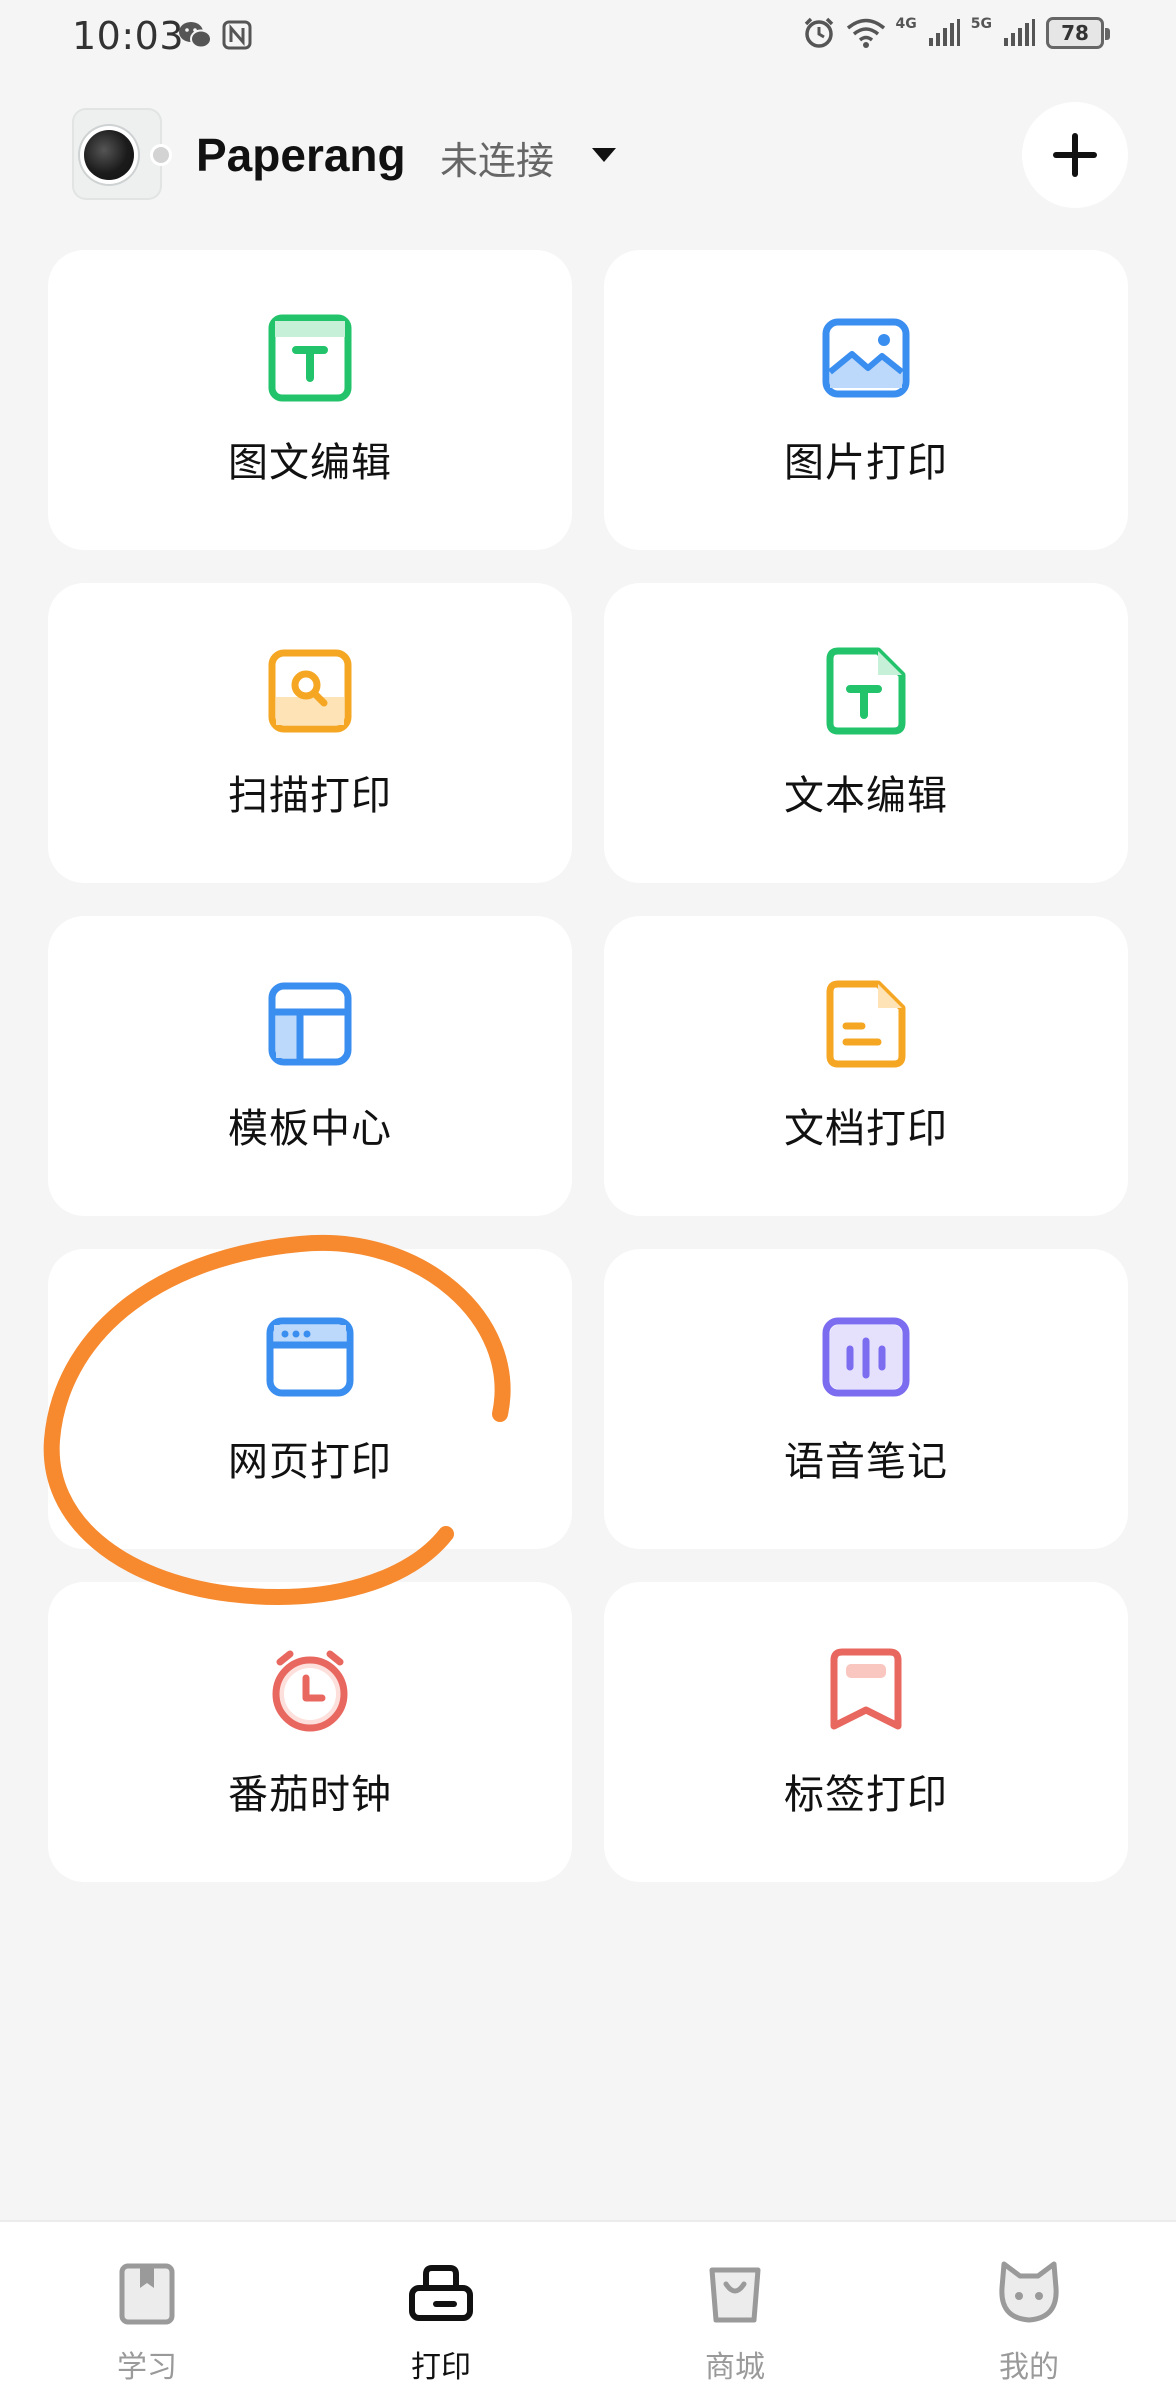 This screenshot has width=1176, height=2400. What do you see at coordinates (866, 1795) in the screenshot?
I see `tile-label: 标签打印` at bounding box center [866, 1795].